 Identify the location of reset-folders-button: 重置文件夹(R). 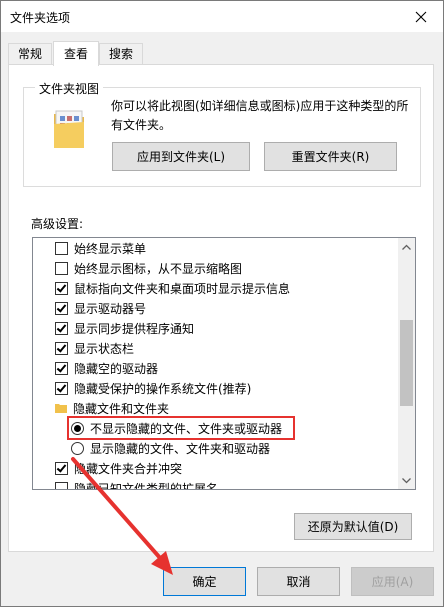
(330, 156).